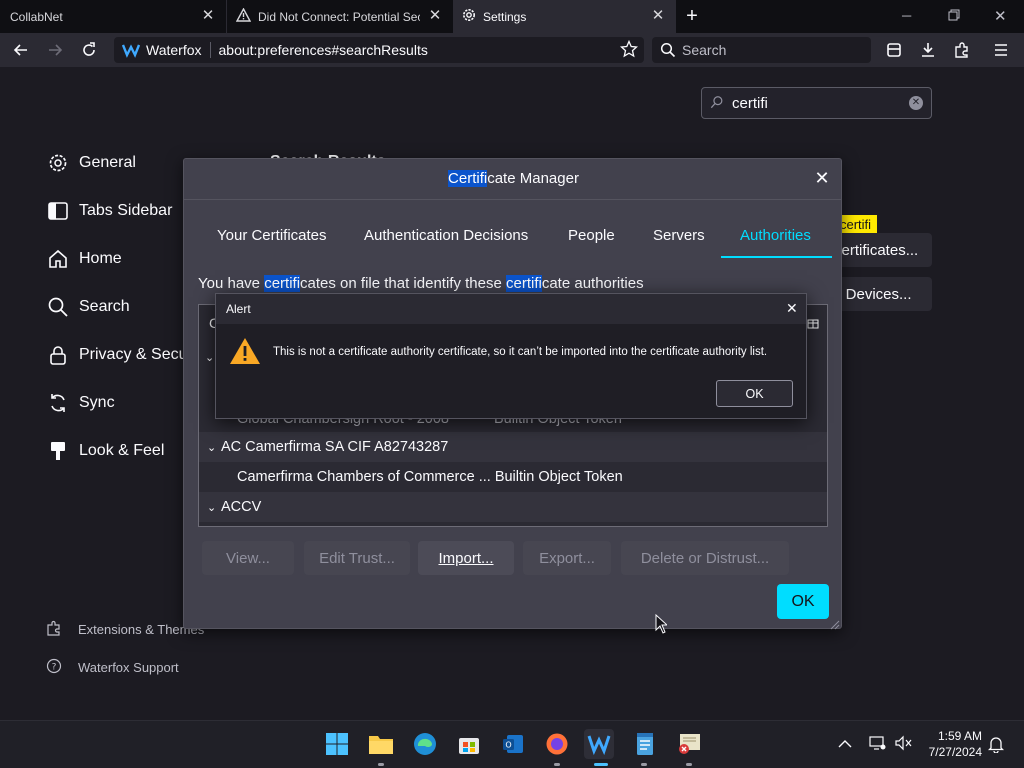 Image resolution: width=1024 pixels, height=768 pixels. Describe the element at coordinates (21, 50) in the screenshot. I see `back-button` at that location.